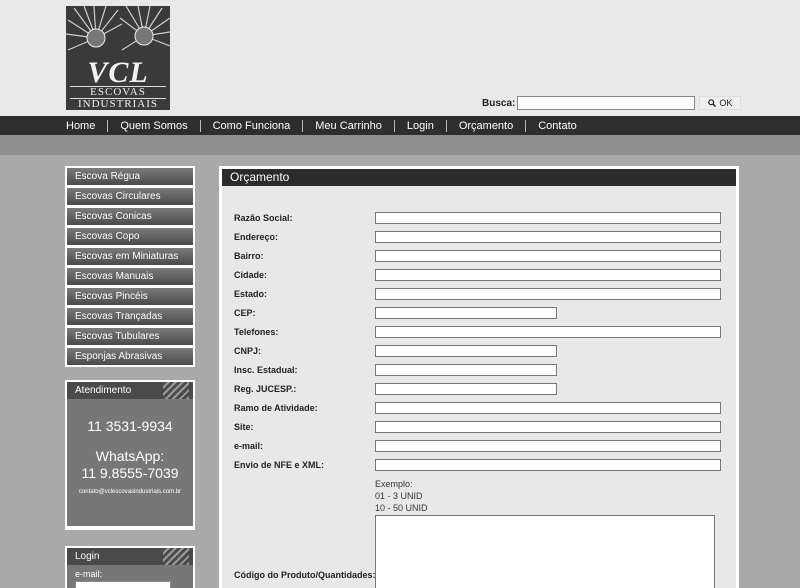 The image size is (800, 588). Describe the element at coordinates (548, 465) in the screenshot. I see `envio-nfe-input` at that location.